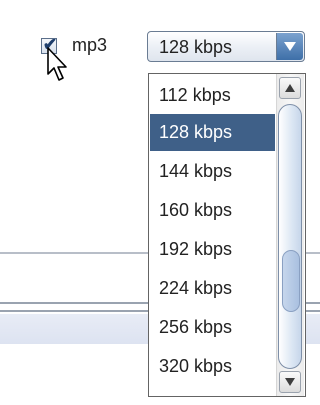  Describe the element at coordinates (212, 327) in the screenshot. I see `bitrate-option: 256 kbps` at that location.